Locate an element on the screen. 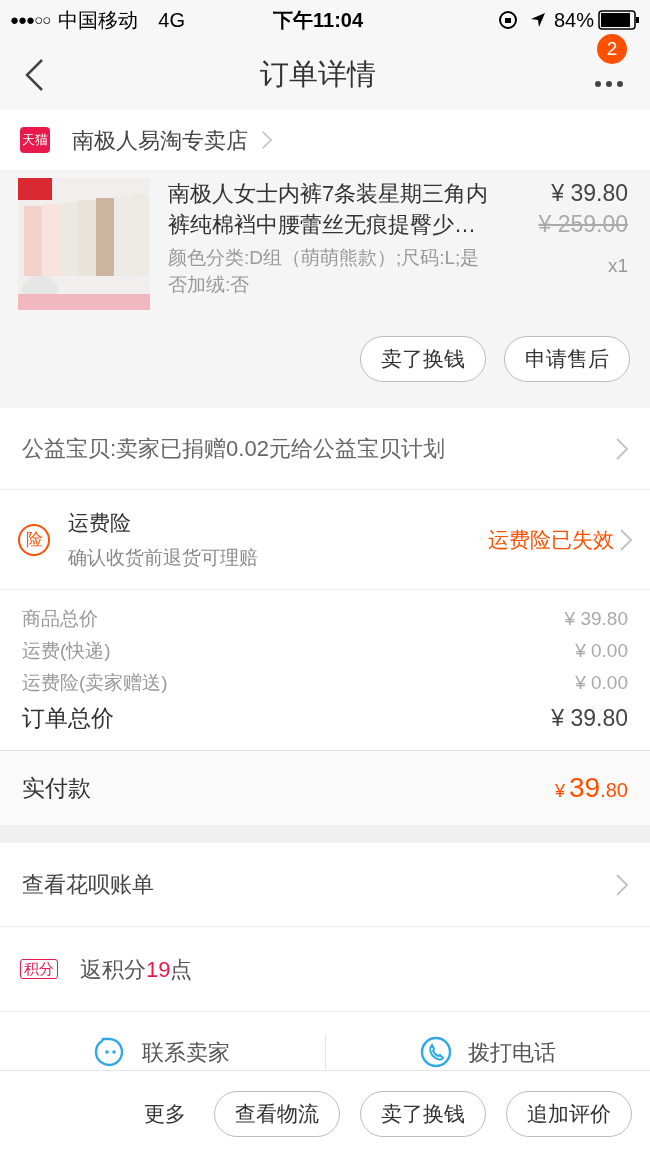 This screenshot has height=1156, width=650. tmall-badge: 天猫 is located at coordinates (35, 140).